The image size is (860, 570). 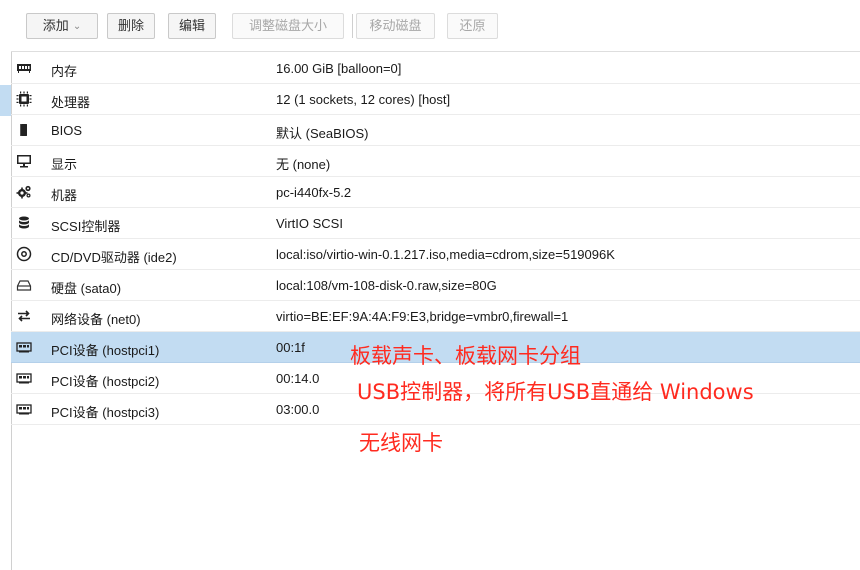 What do you see at coordinates (435, 161) in the screenshot?
I see `grid-row-display: 显示 无 (none)` at bounding box center [435, 161].